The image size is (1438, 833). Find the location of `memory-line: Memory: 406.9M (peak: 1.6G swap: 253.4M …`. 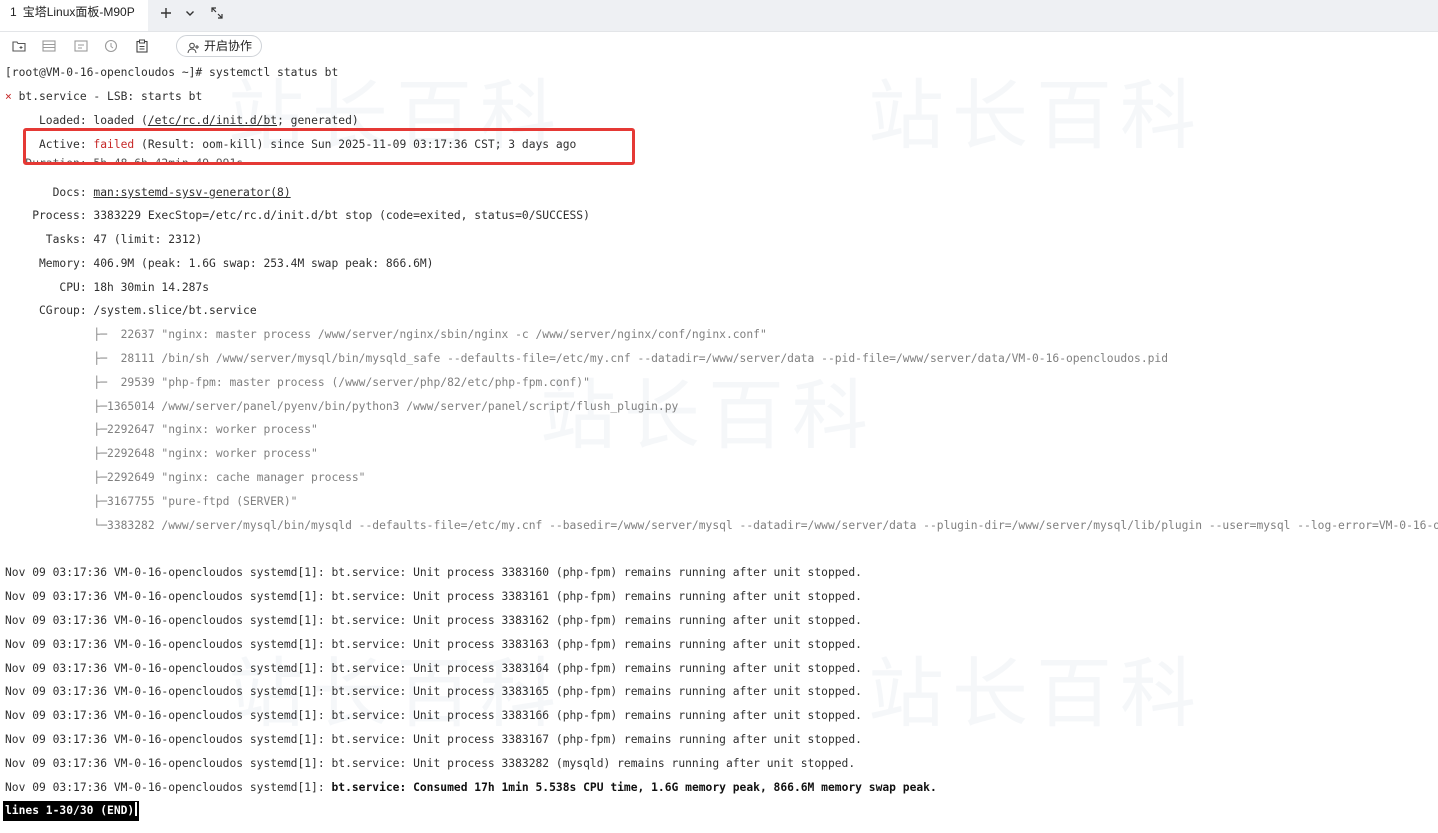

memory-line: Memory: 406.9M (peak: 1.6G swap: 253.4M … is located at coordinates (219, 263).